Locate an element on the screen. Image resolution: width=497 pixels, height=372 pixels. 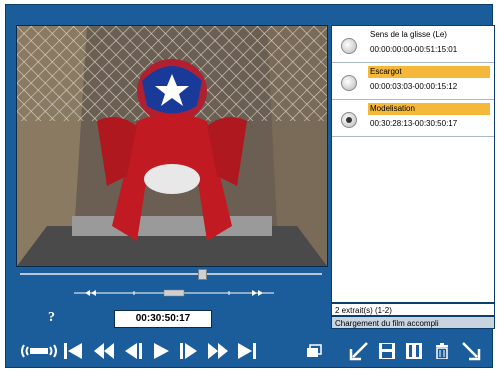
clip-title: Sens de la glisse (Le) is located at coordinates (408, 34).